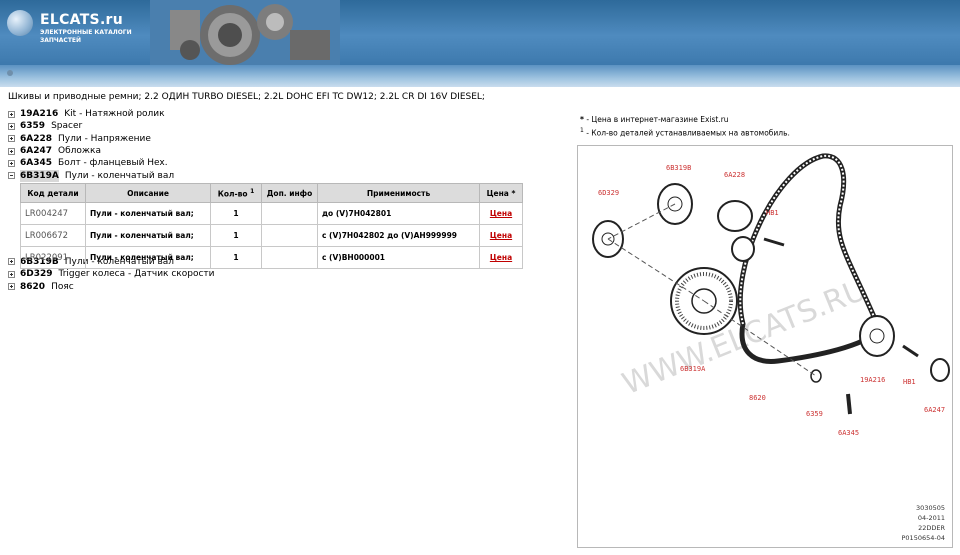 This screenshot has width=960, height=555. What do you see at coordinates (398, 257) in the screenshot?
I see `part-applicability: с (V)BH000001` at bounding box center [398, 257].